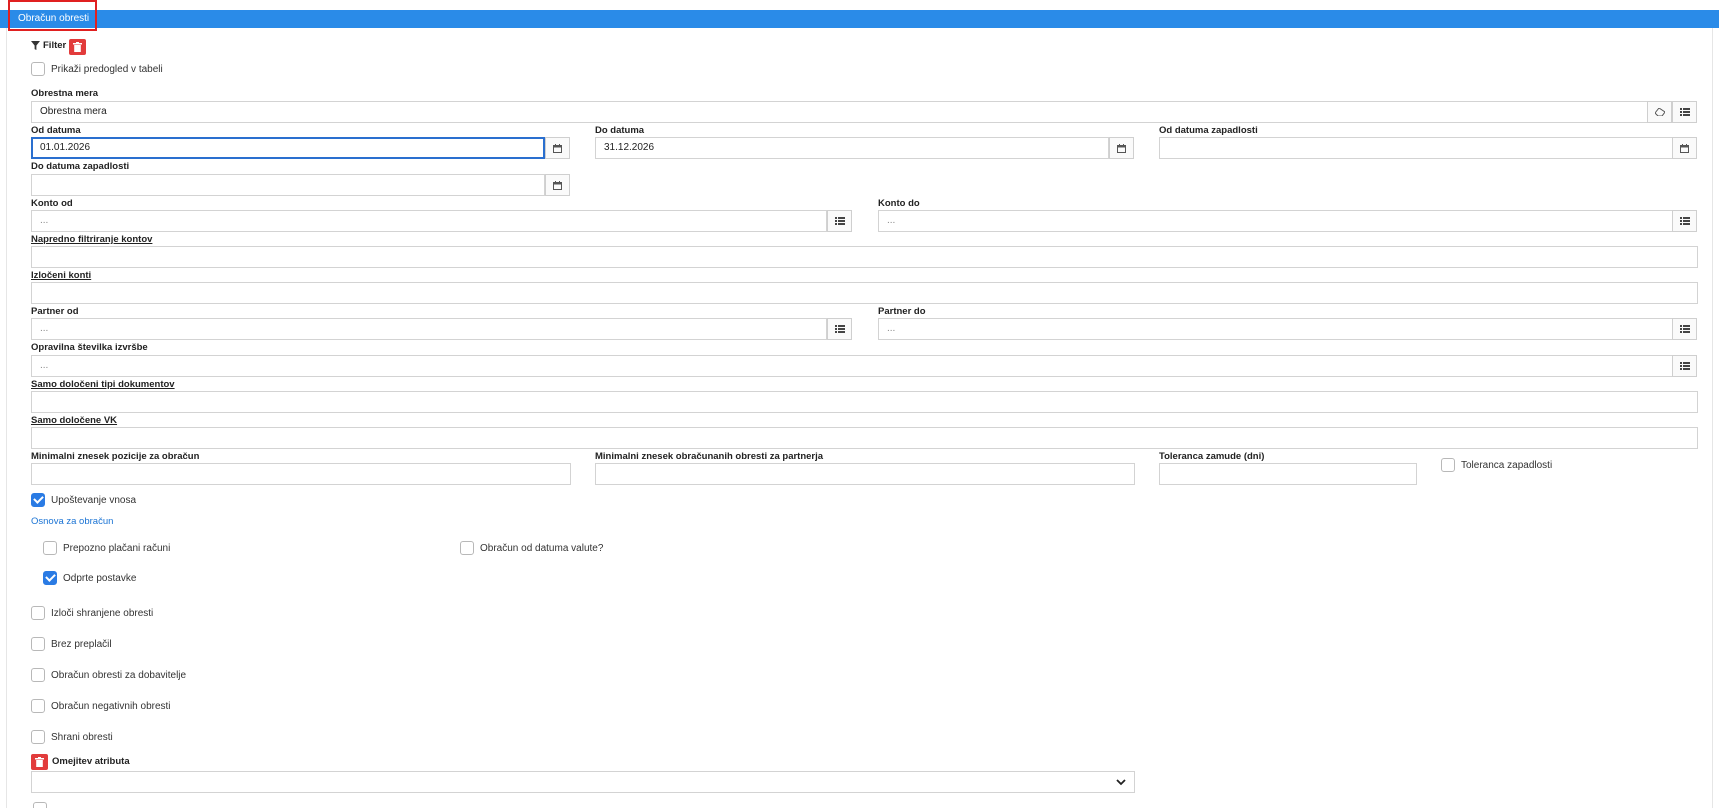 The height and width of the screenshot is (808, 1719). I want to click on toleranca-zamude-input, so click(1288, 474).